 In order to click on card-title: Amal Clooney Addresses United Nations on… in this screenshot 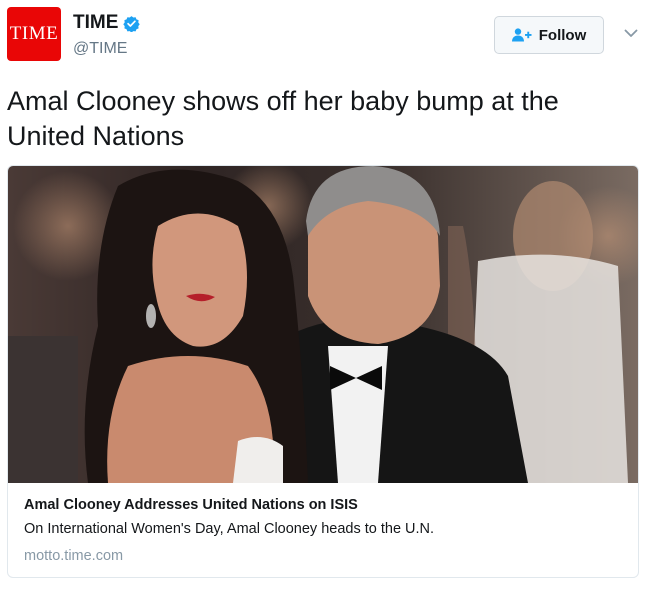, I will do `click(191, 505)`.